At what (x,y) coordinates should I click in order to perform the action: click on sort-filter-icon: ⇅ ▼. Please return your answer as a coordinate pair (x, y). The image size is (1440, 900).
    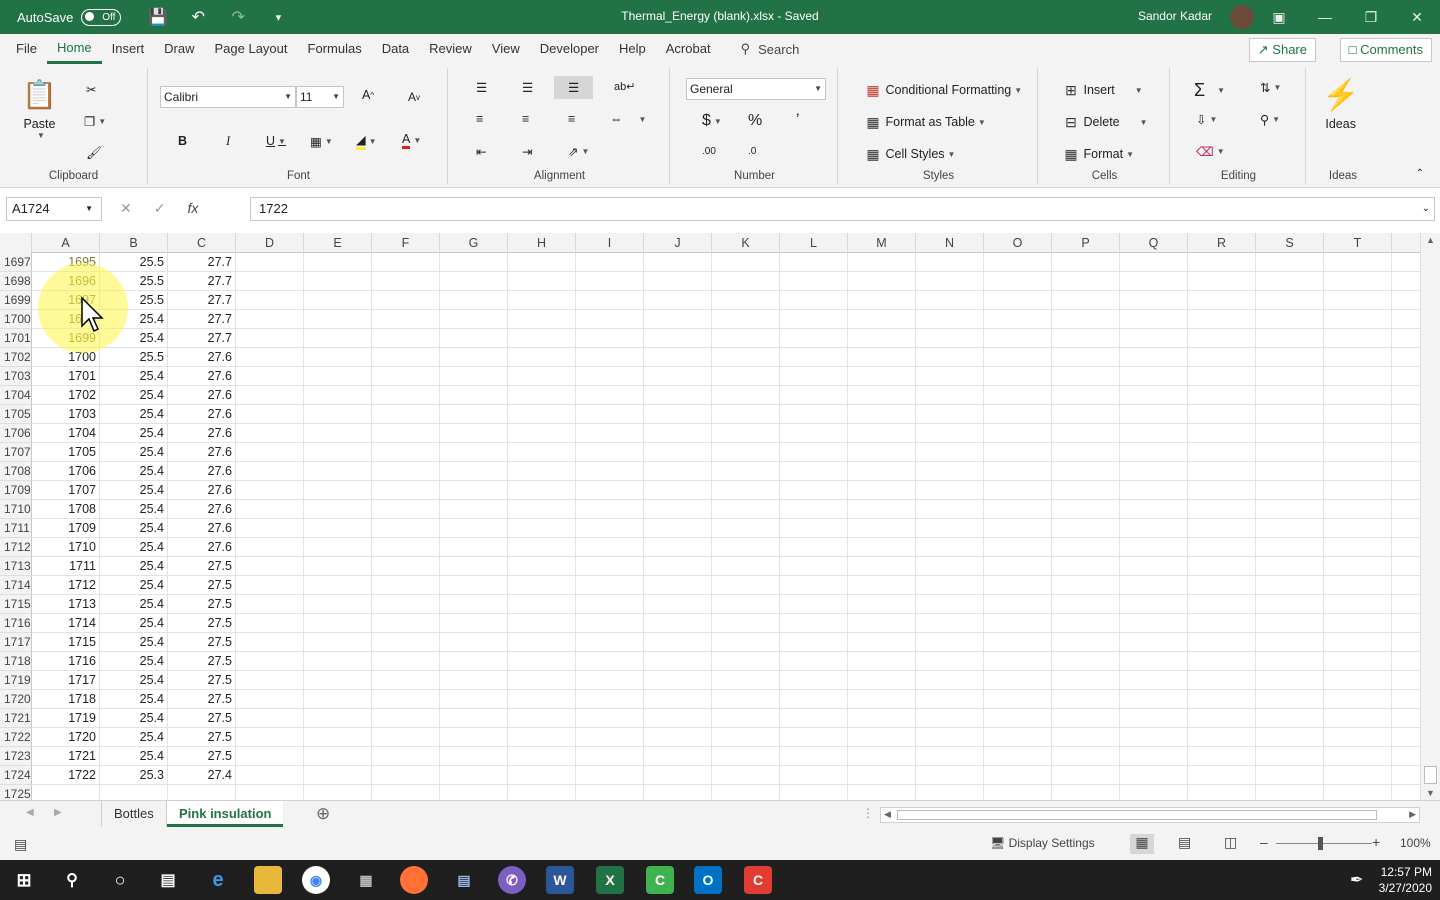
    Looking at the image, I should click on (1270, 87).